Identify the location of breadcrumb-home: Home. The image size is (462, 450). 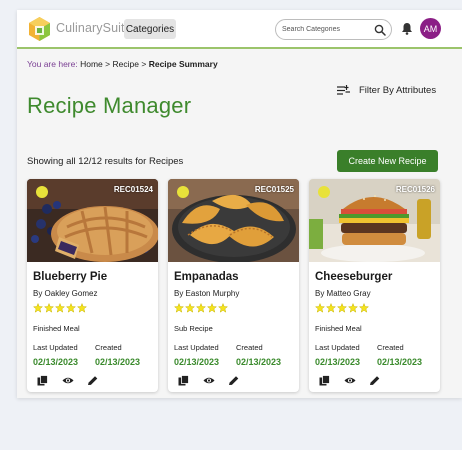
(91, 64).